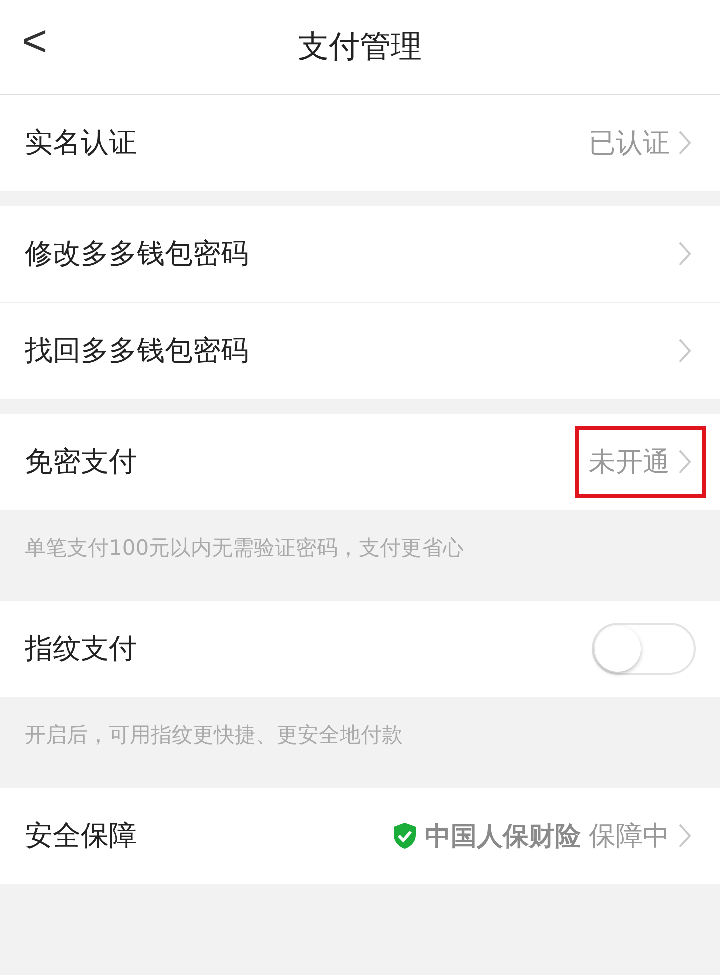 This screenshot has width=720, height=975. I want to click on status-text: 已认证, so click(629, 144).